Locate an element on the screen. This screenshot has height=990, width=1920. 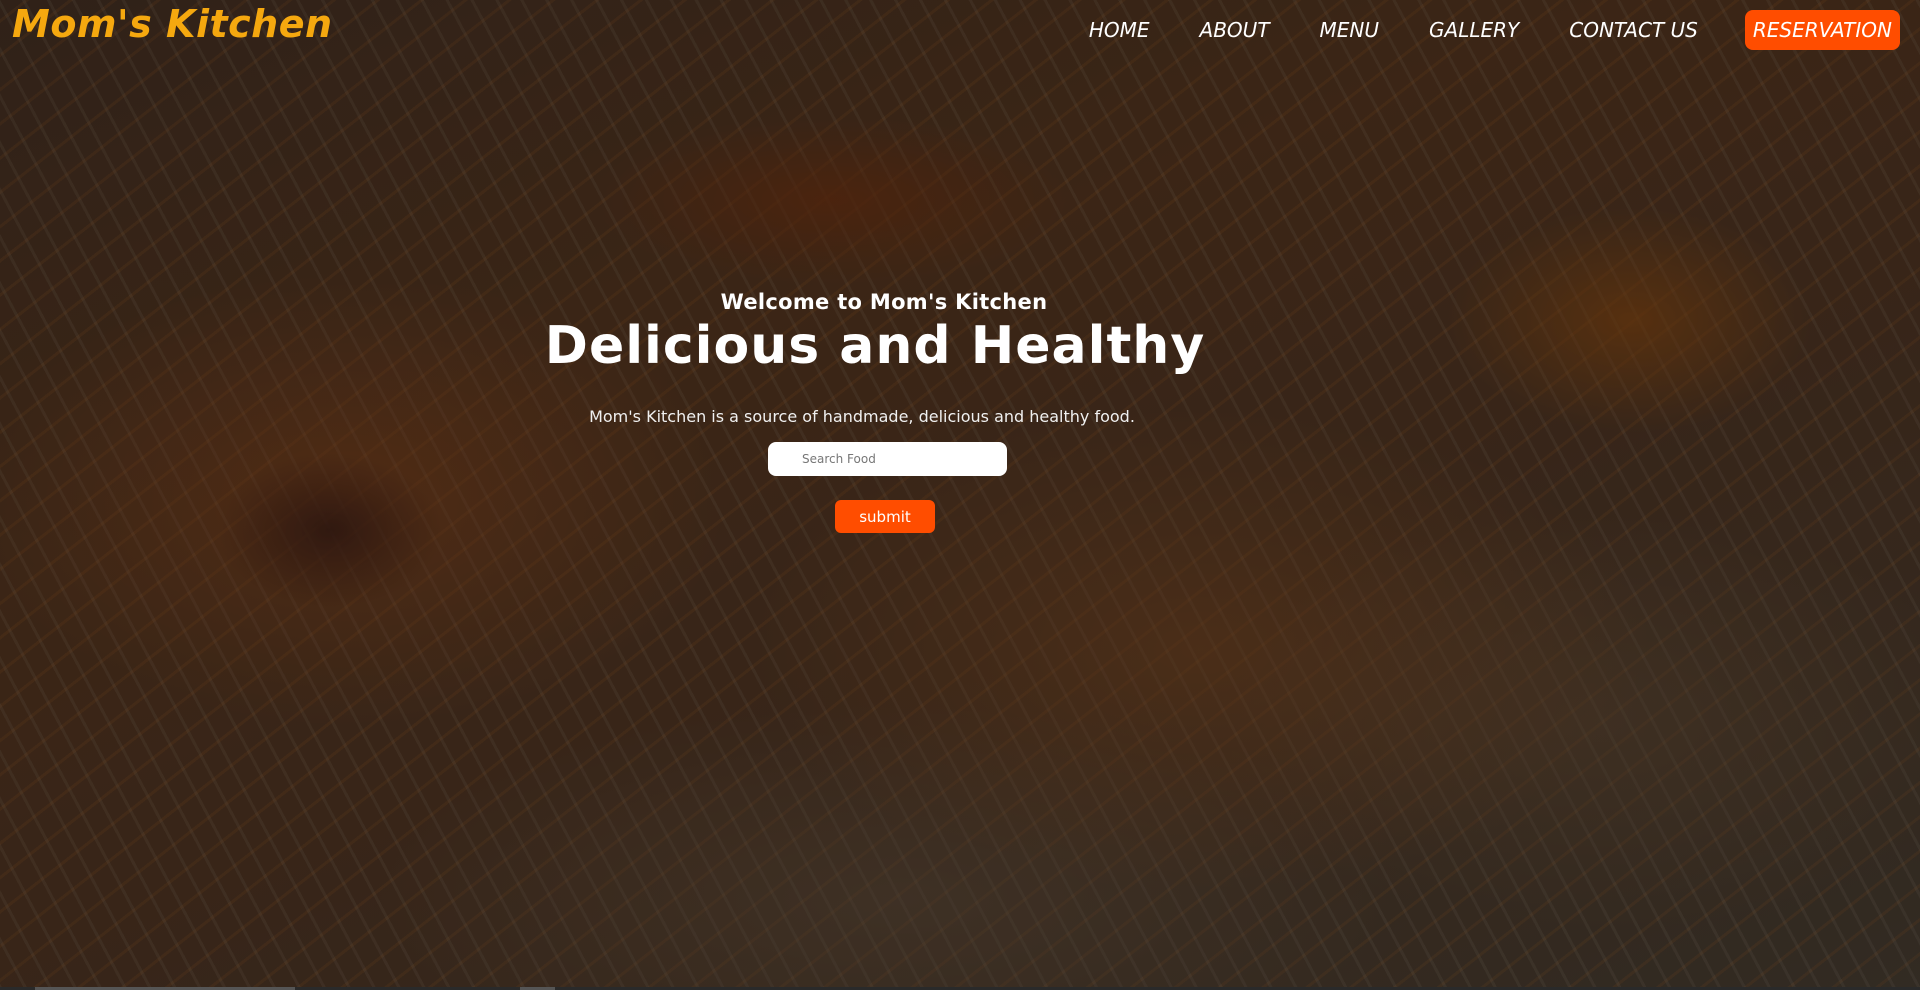
nav-link-home: HOME is located at coordinates (1119, 30).